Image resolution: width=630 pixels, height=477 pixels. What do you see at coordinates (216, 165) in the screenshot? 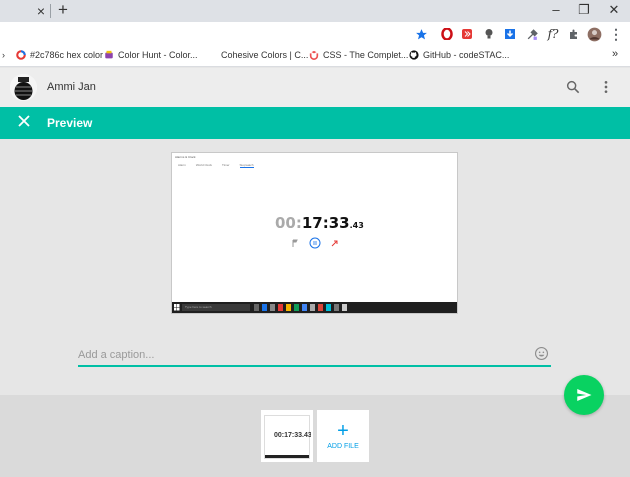
I see `embedded-tabs: Alarm World Clock Timer Stopwatch` at bounding box center [216, 165].